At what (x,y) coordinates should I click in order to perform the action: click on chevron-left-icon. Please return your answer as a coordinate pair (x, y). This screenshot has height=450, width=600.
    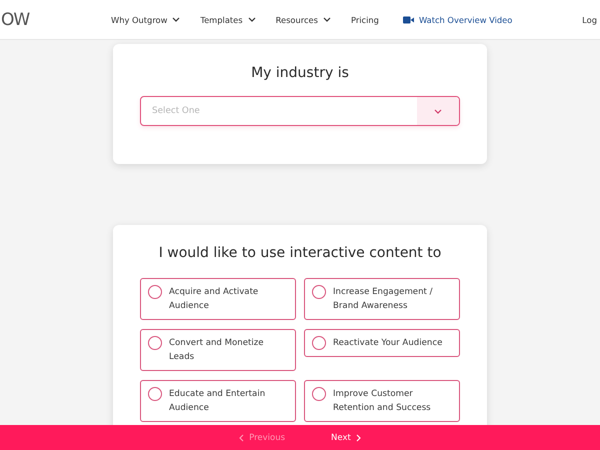
    Looking at the image, I should click on (241, 438).